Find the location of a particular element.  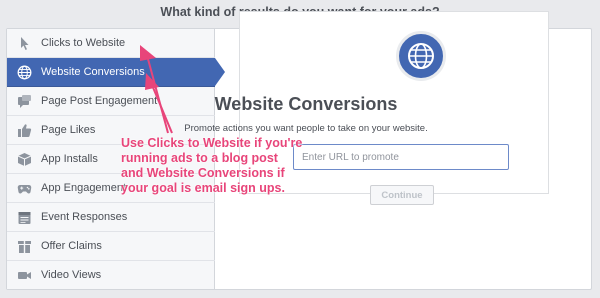

continue-button: Continue is located at coordinates (402, 195).